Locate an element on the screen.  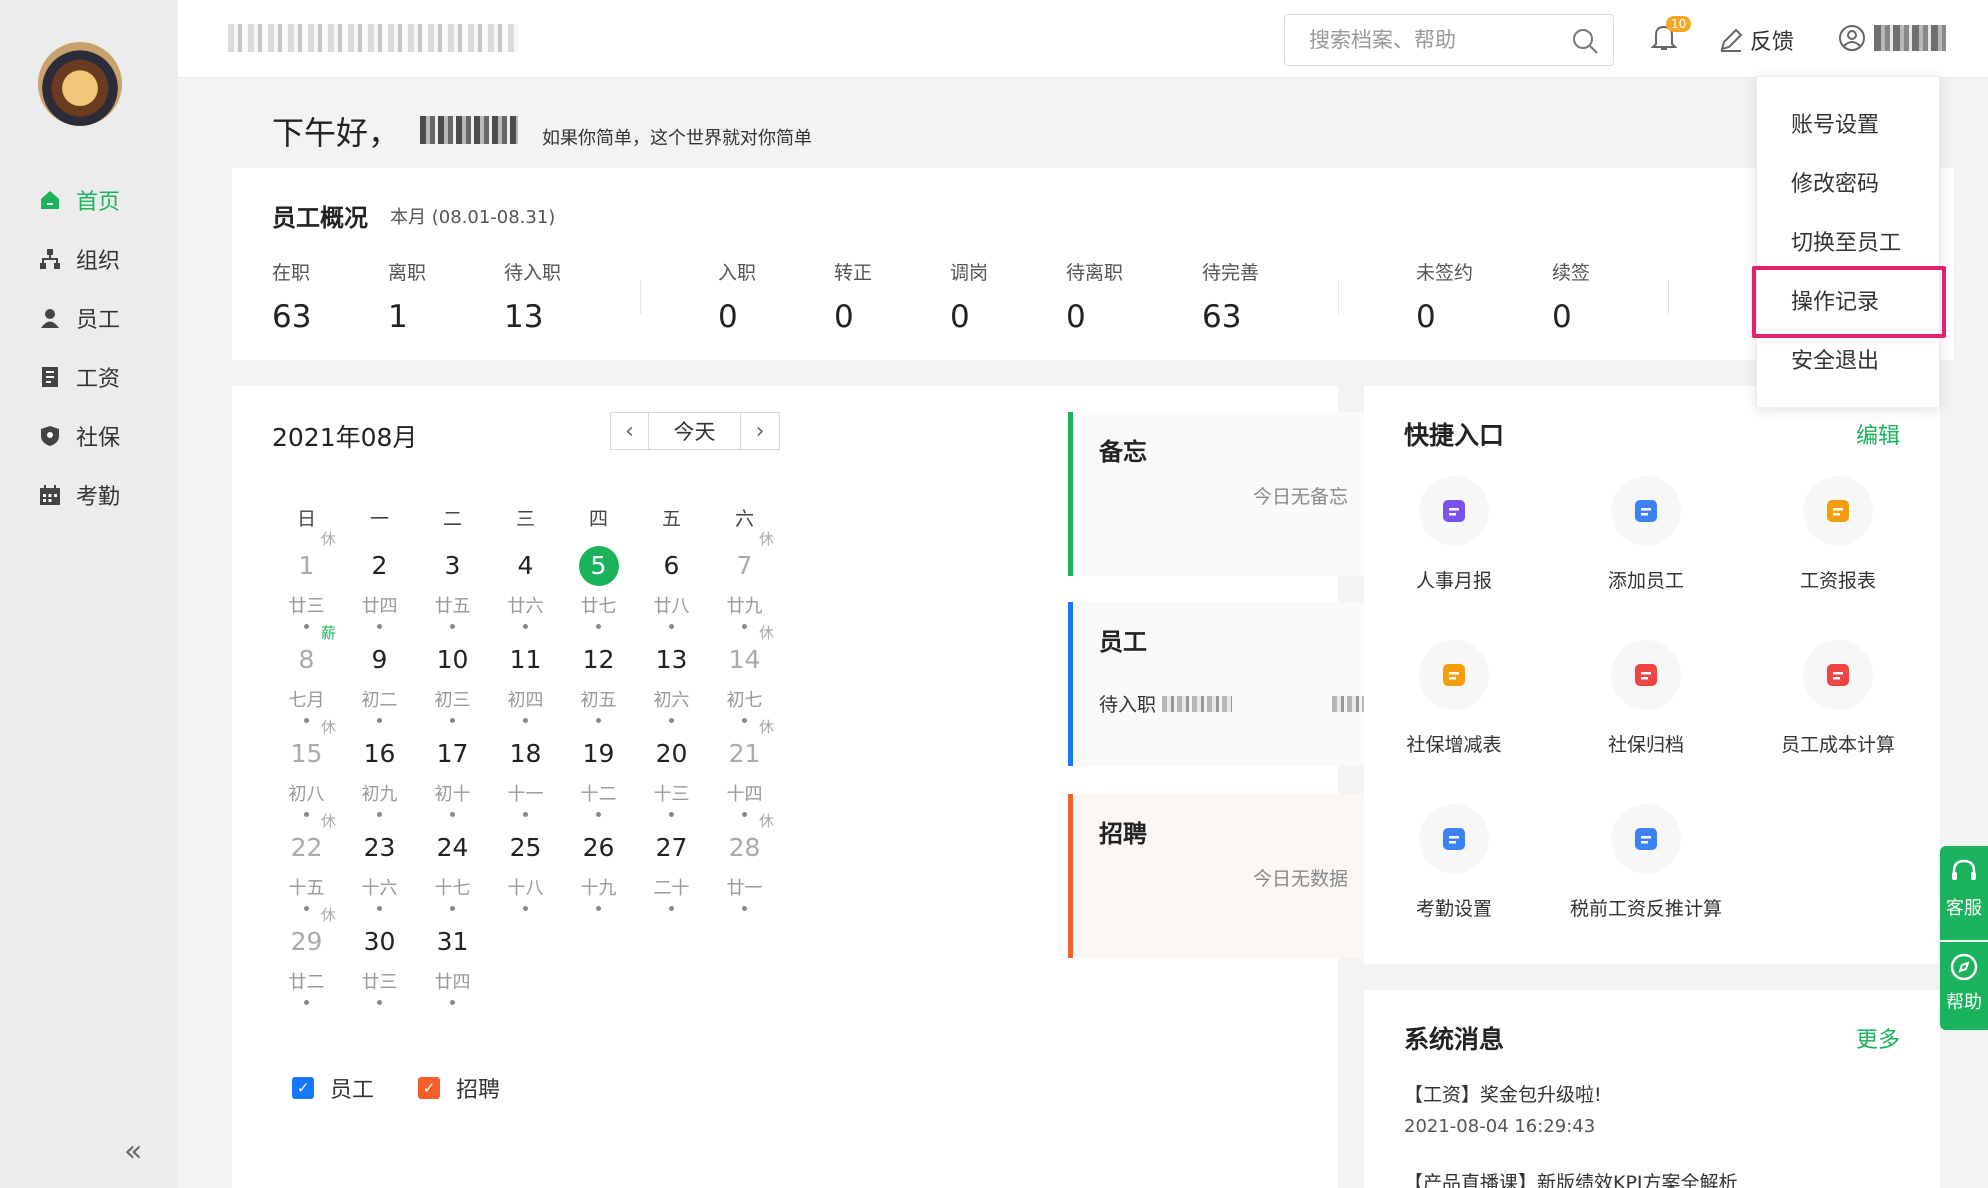
today-button: 今天 is located at coordinates (695, 431).